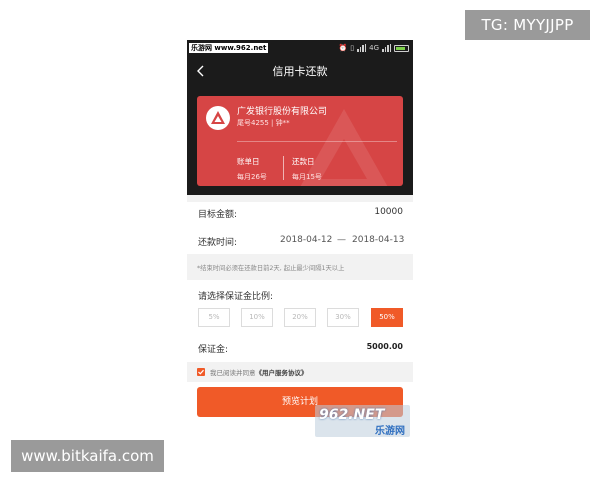  I want to click on agreement-text: 我已阅读并同意《用户服务协议》, so click(259, 372).